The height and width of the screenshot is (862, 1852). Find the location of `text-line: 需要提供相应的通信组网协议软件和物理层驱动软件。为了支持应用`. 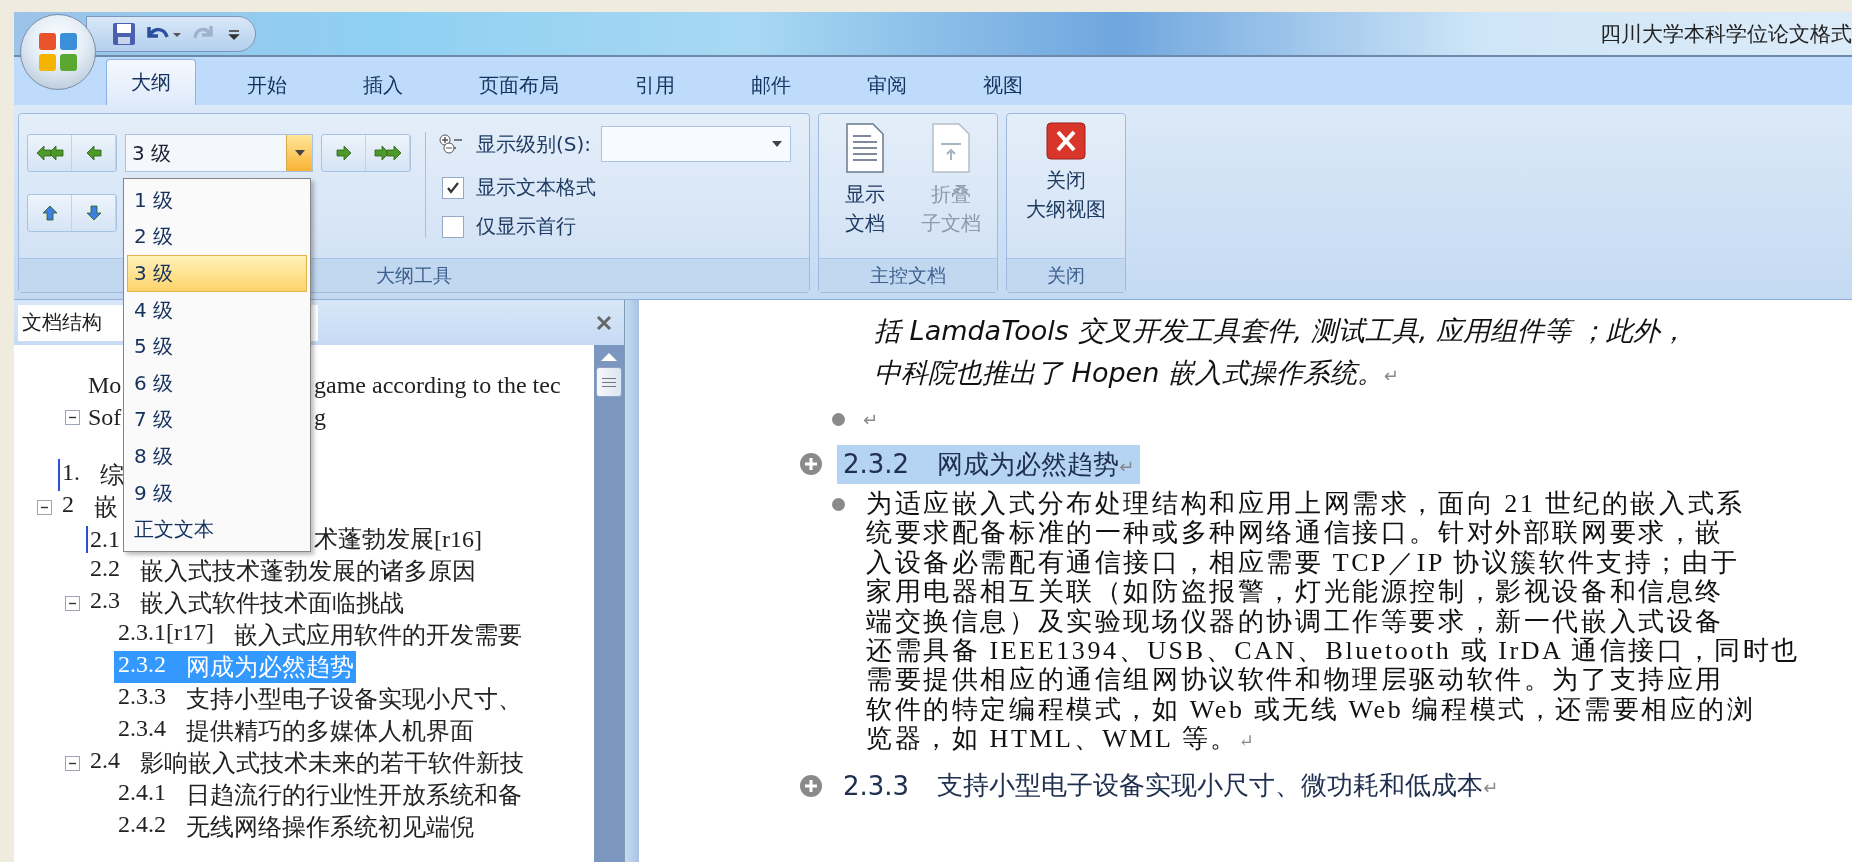

text-line: 需要提供相应的通信组网协议软件和物理层驱动软件。为了支持应用 is located at coordinates (1295, 680).